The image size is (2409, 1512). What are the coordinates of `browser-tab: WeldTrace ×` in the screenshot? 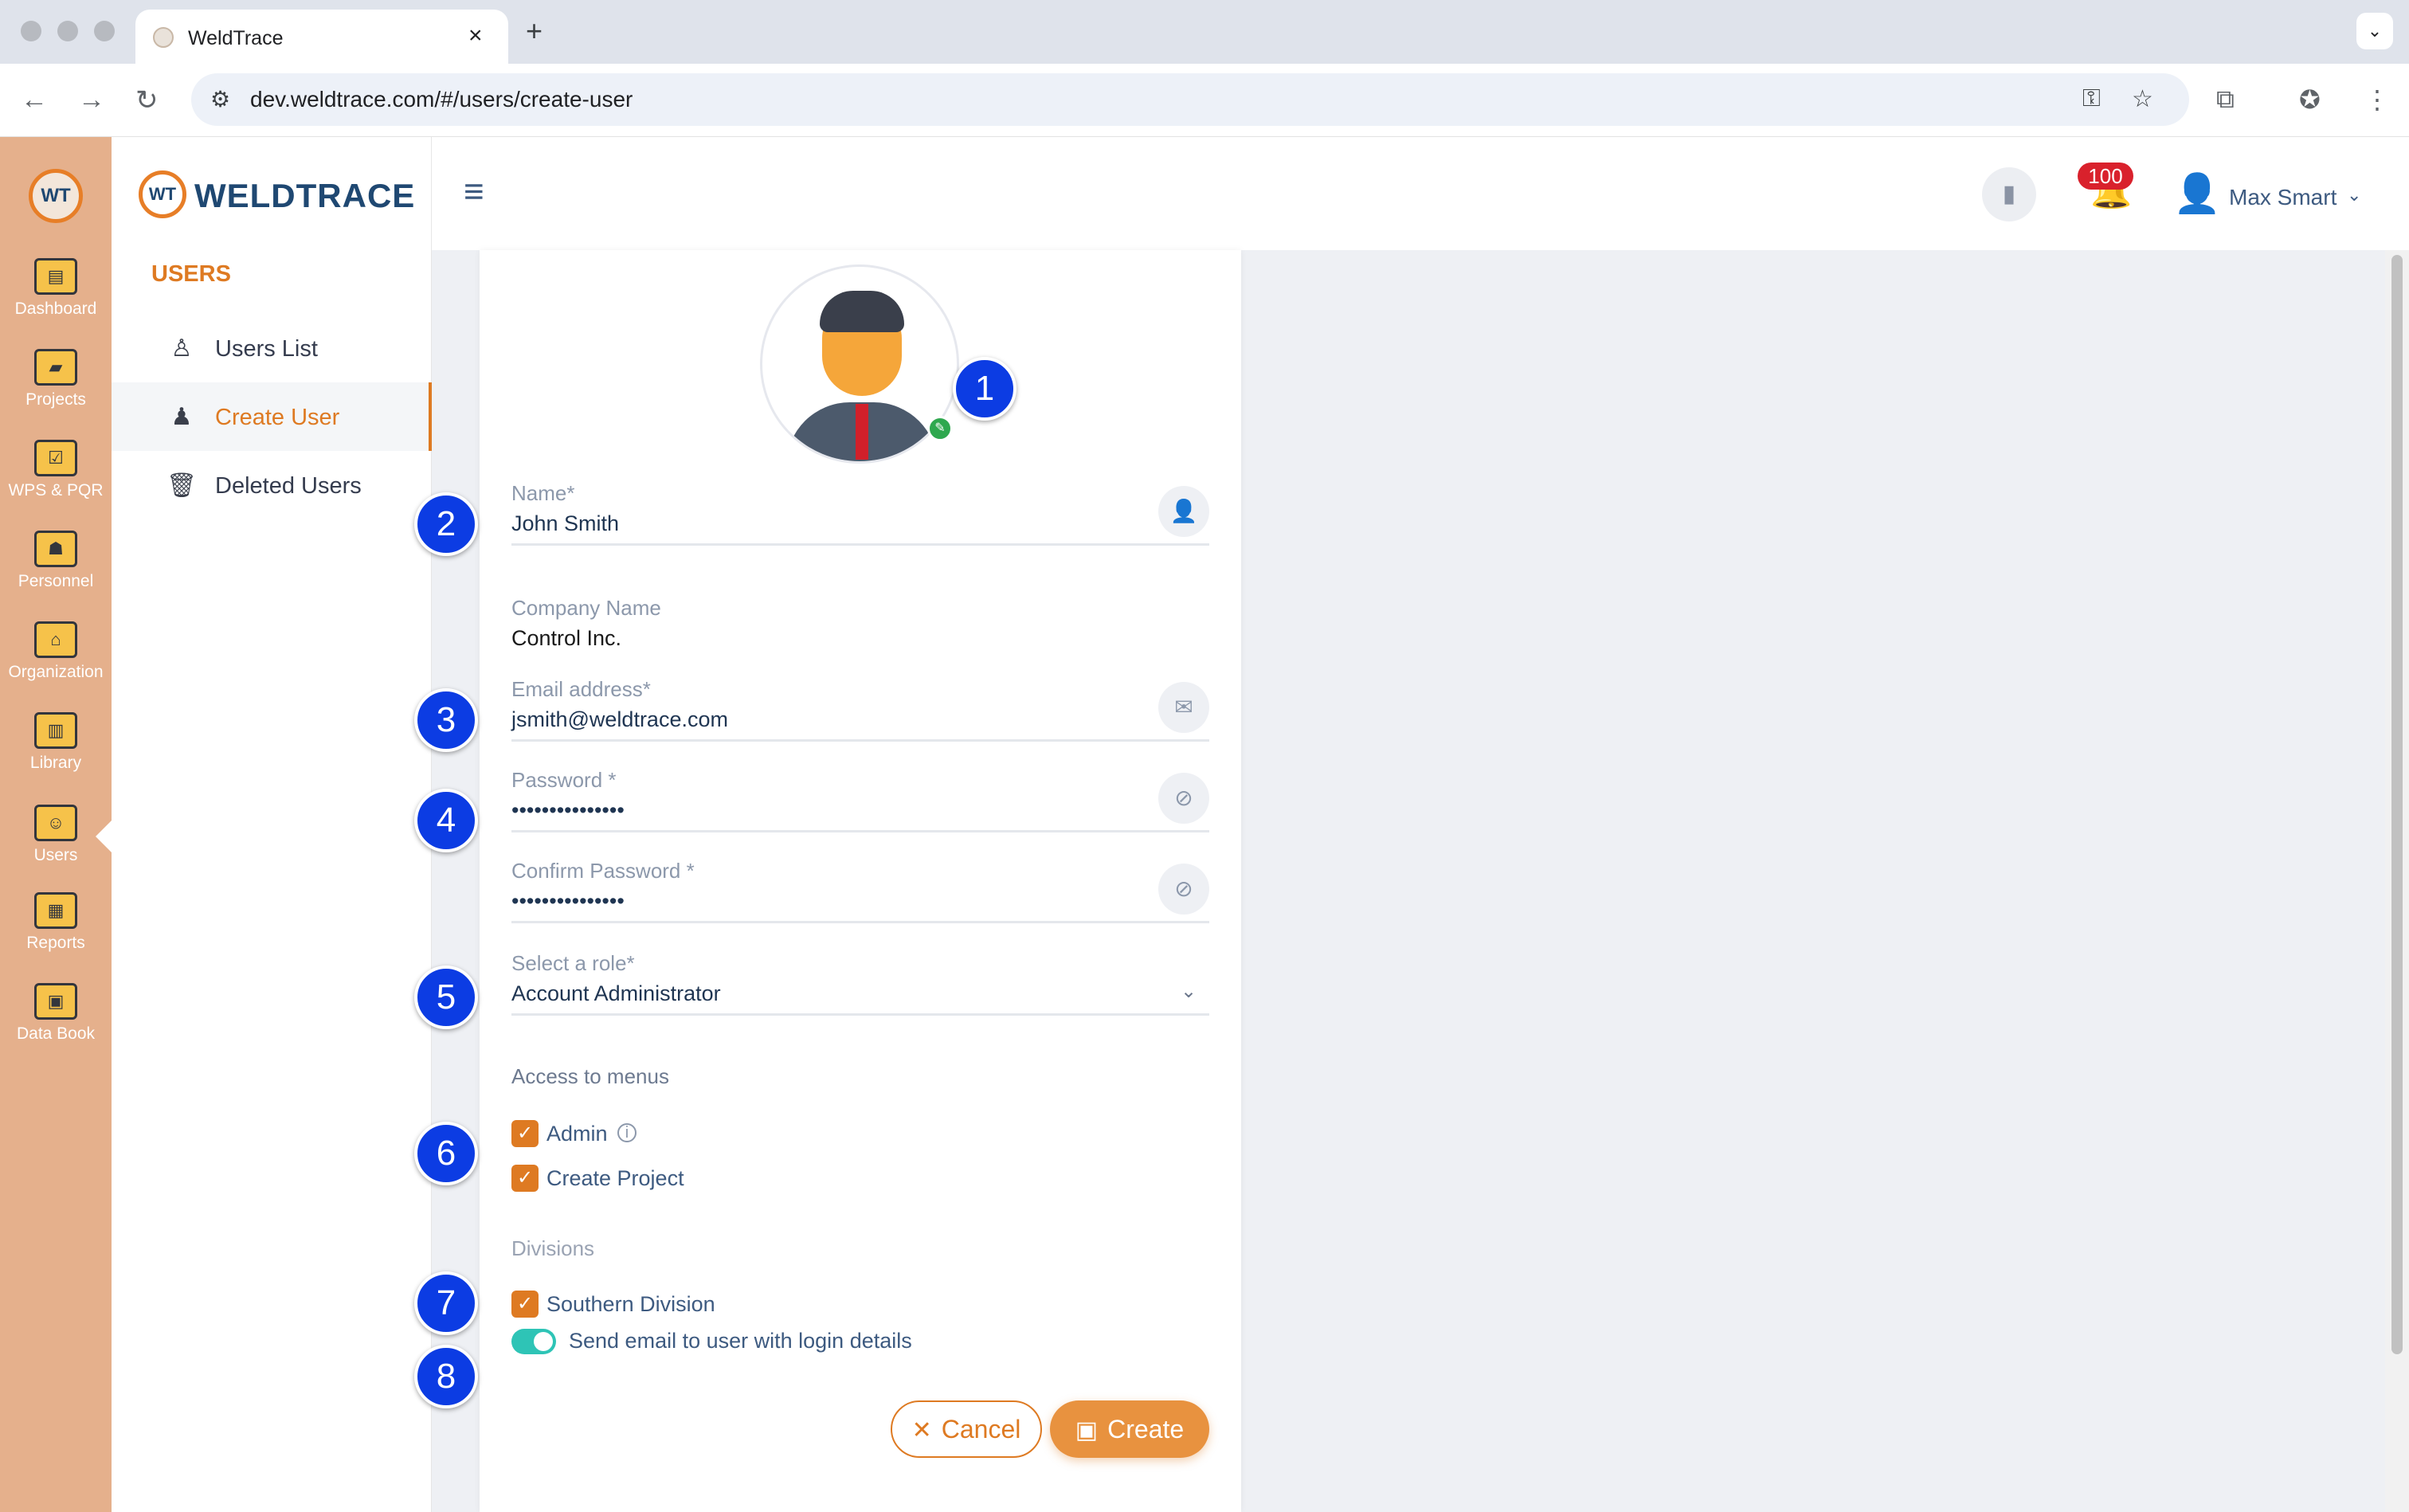 It's located at (321, 37).